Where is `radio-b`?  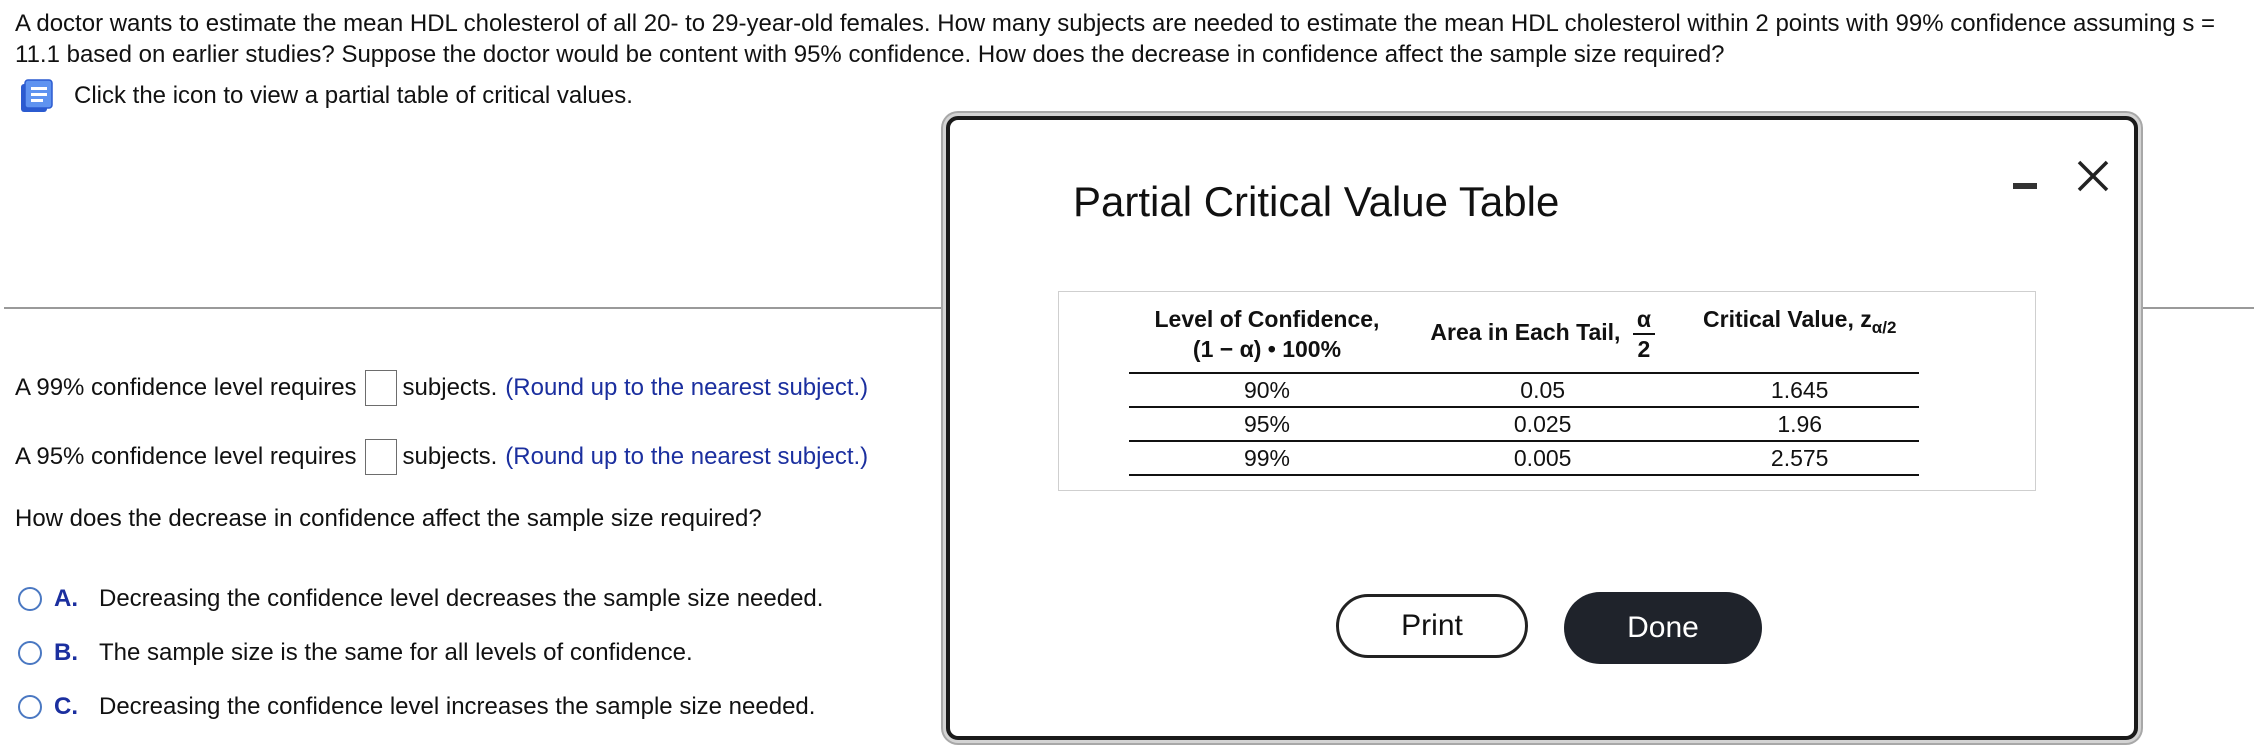
radio-b is located at coordinates (30, 653).